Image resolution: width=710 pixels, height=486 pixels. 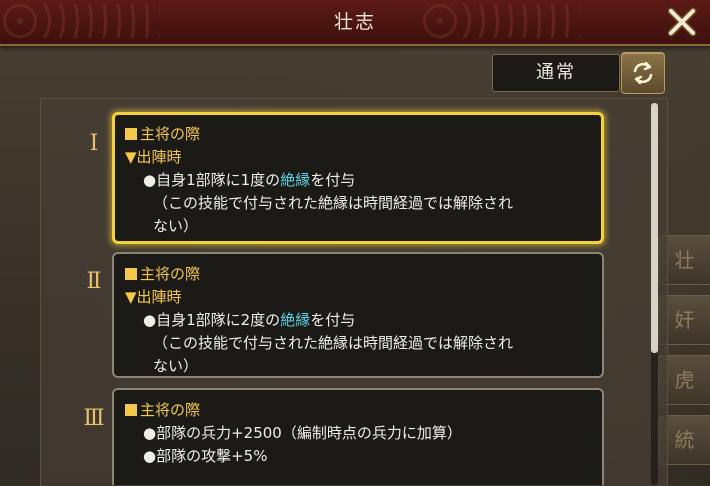 I want to click on effect-line: ●部隊の攻撃+5%, so click(x=205, y=456).